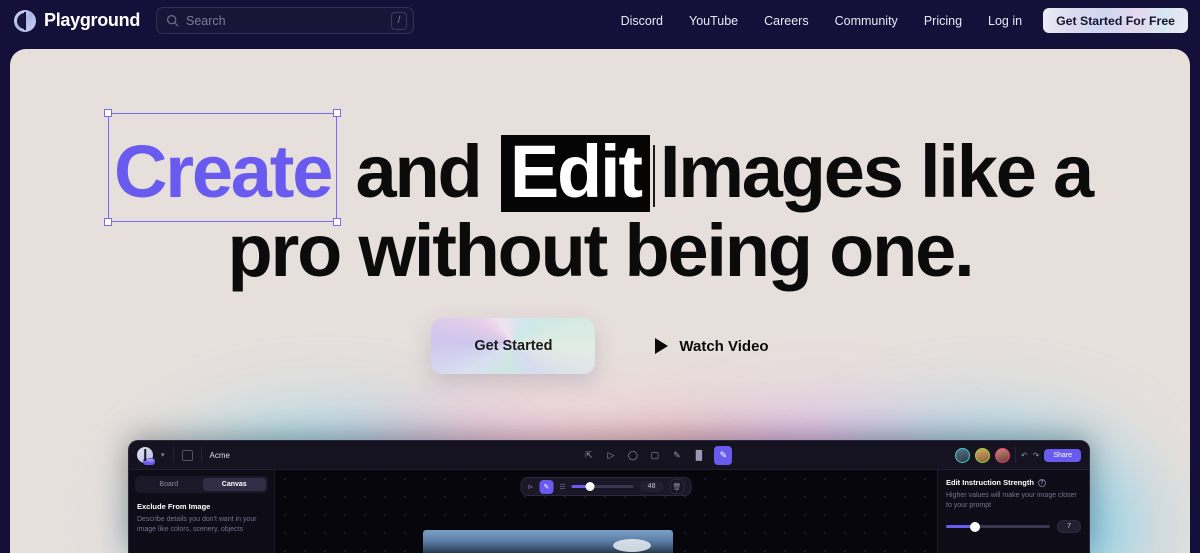  What do you see at coordinates (546, 486) in the screenshot?
I see `pen-icon: ✎` at bounding box center [546, 486].